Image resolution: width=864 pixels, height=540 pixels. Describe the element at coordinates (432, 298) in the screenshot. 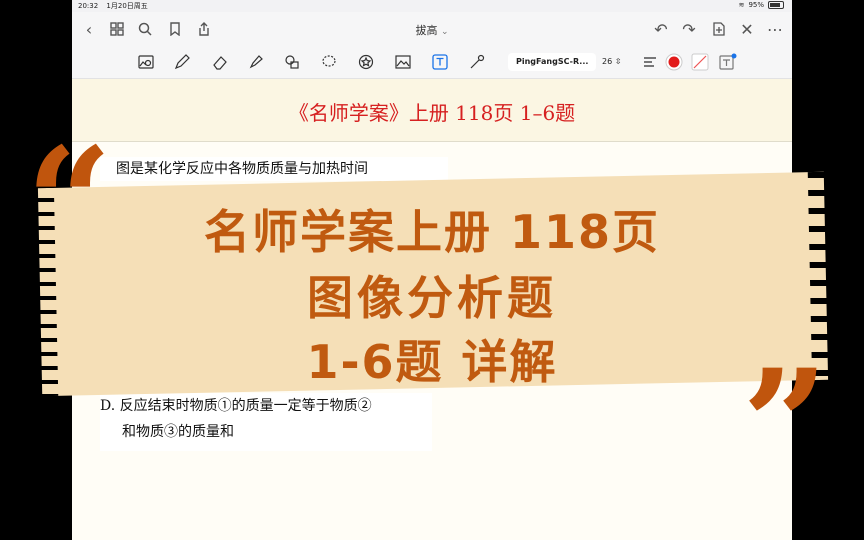

I see `cover-title-line2: 图像分析题` at that location.